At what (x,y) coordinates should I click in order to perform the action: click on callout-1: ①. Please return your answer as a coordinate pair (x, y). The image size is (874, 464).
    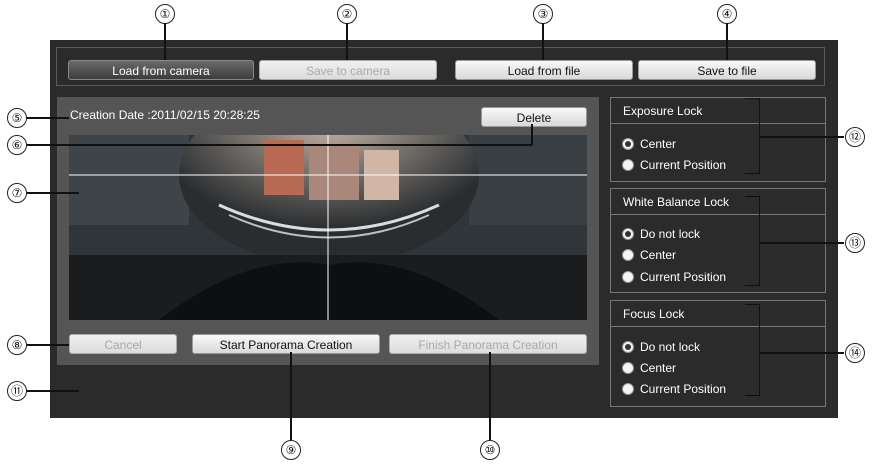
    Looking at the image, I should click on (165, 14).